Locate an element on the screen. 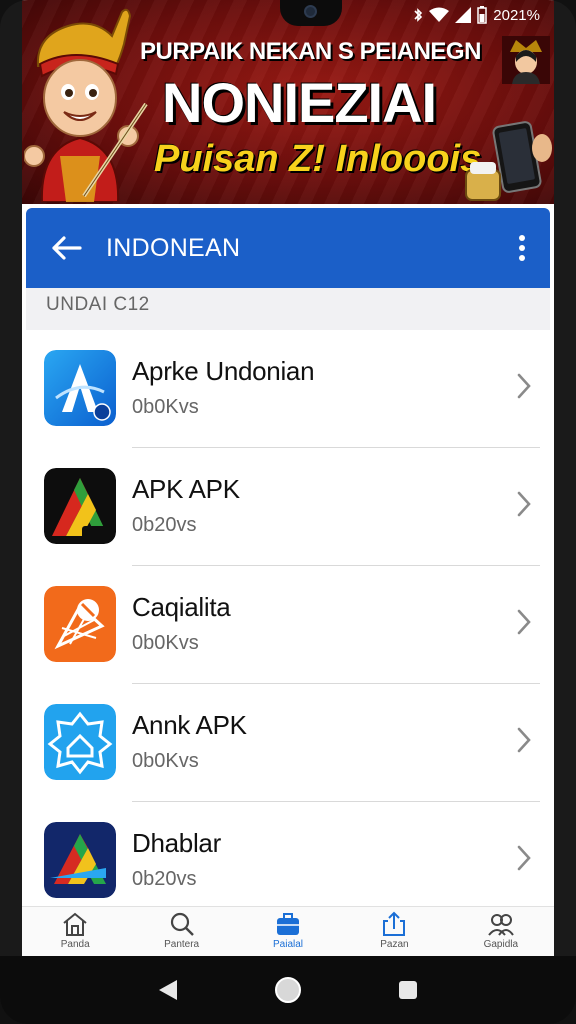  section-header: UNDAI C12 is located at coordinates (288, 309).